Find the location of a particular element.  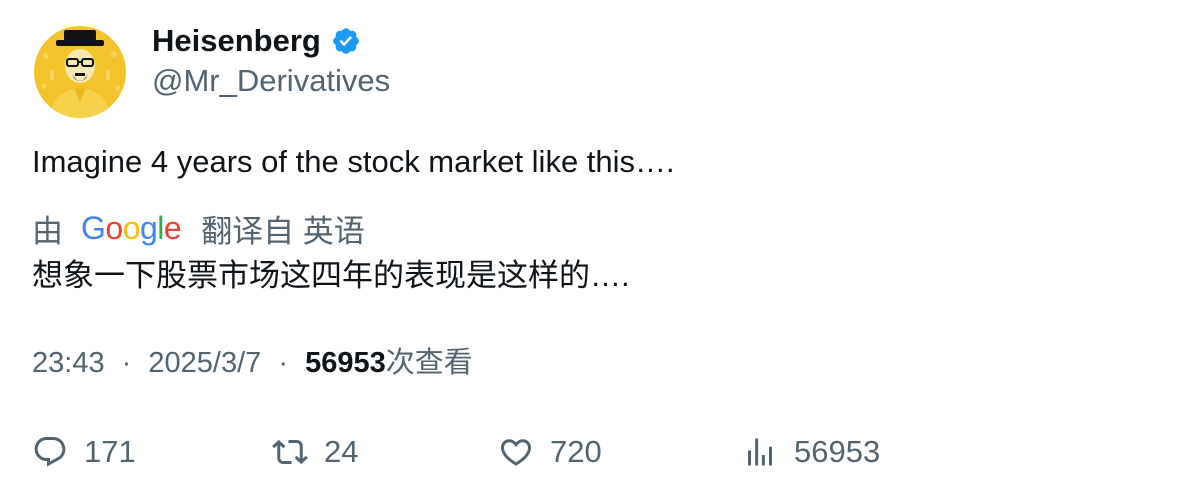

analytics-icon is located at coordinates (760, 452).